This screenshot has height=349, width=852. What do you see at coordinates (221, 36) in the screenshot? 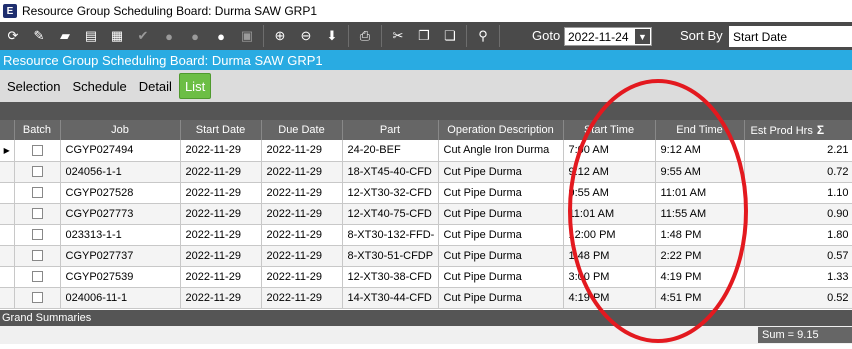
I see `person-group-icon: ●` at bounding box center [221, 36].